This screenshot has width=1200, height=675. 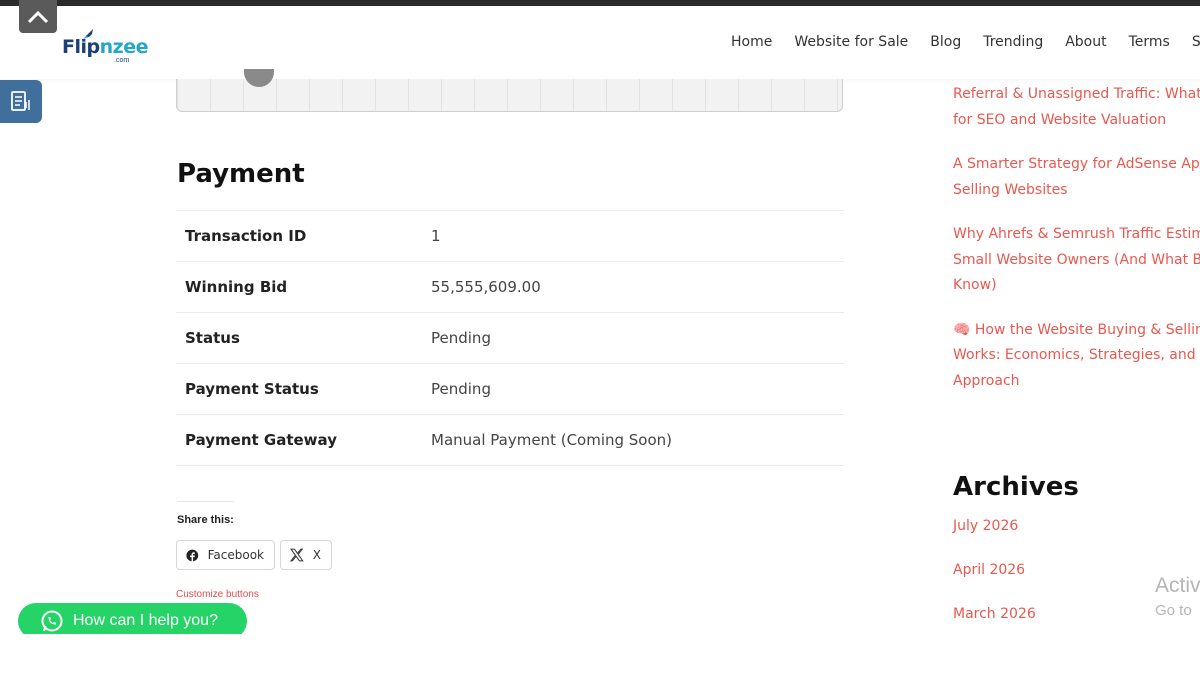 I want to click on x-logo-icon, so click(x=297, y=555).